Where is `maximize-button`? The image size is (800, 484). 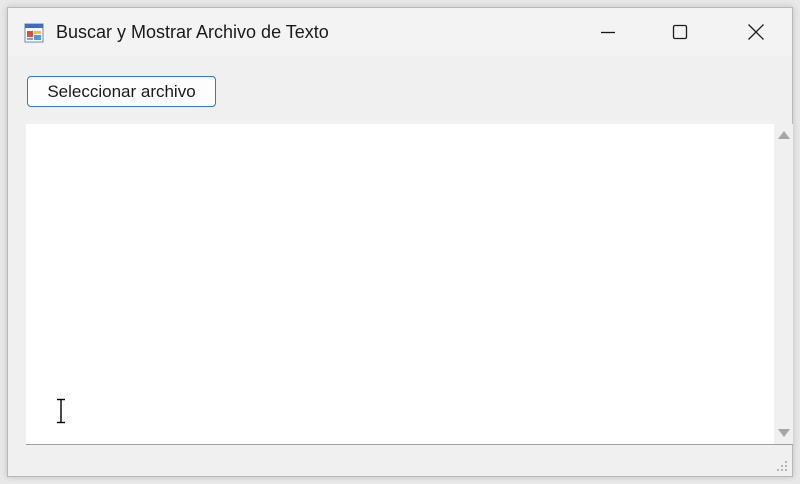 maximize-button is located at coordinates (680, 32).